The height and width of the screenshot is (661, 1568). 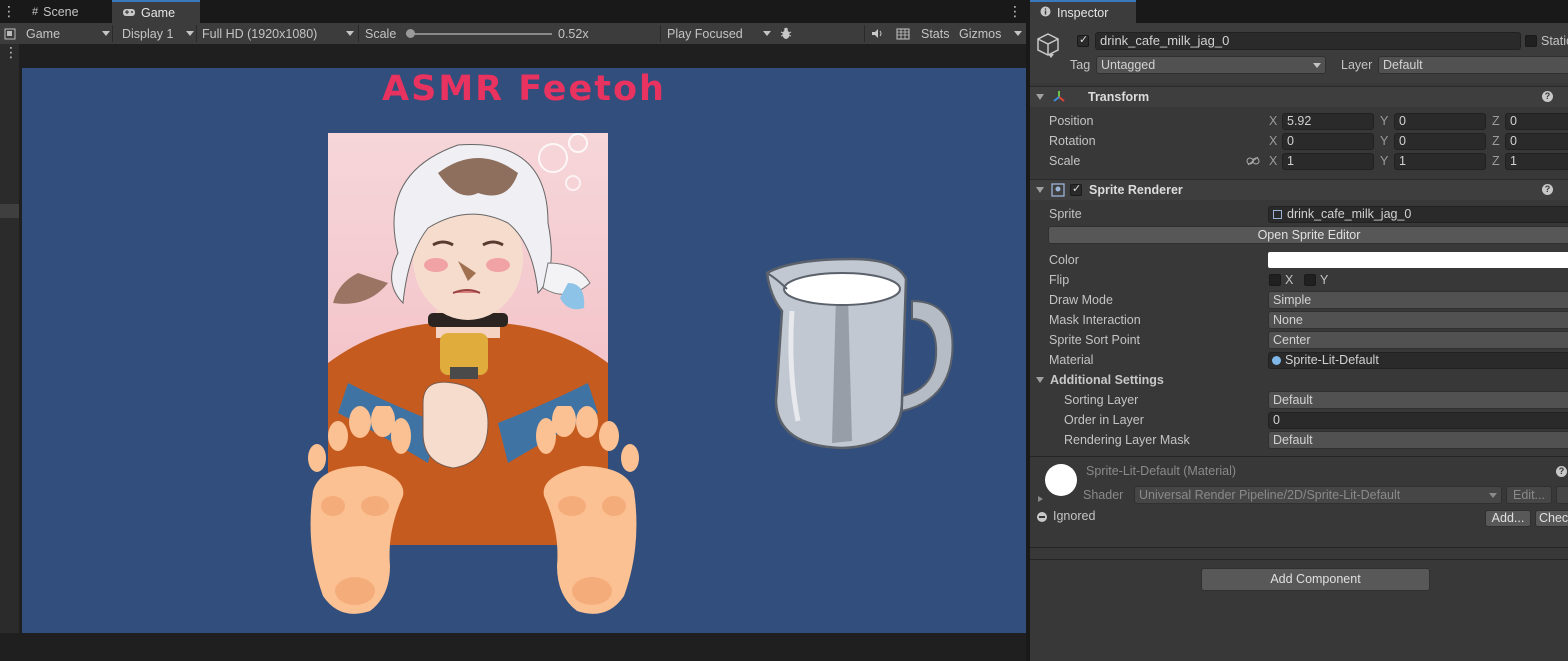 What do you see at coordinates (35, 11) in the screenshot?
I see `grid-icon: #` at bounding box center [35, 11].